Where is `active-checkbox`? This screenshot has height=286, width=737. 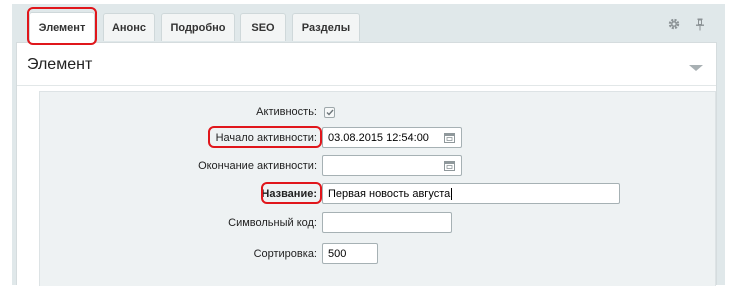
active-checkbox is located at coordinates (329, 112).